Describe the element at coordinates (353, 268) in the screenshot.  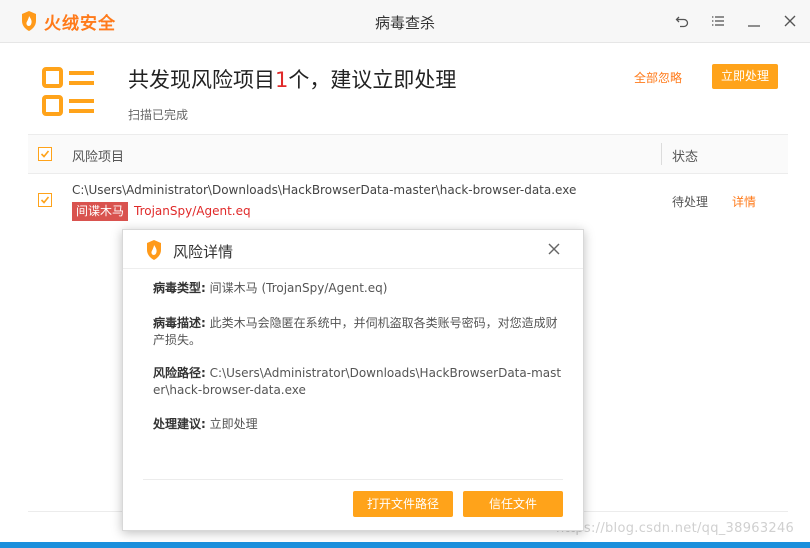
I see `dialog-title-divider` at that location.